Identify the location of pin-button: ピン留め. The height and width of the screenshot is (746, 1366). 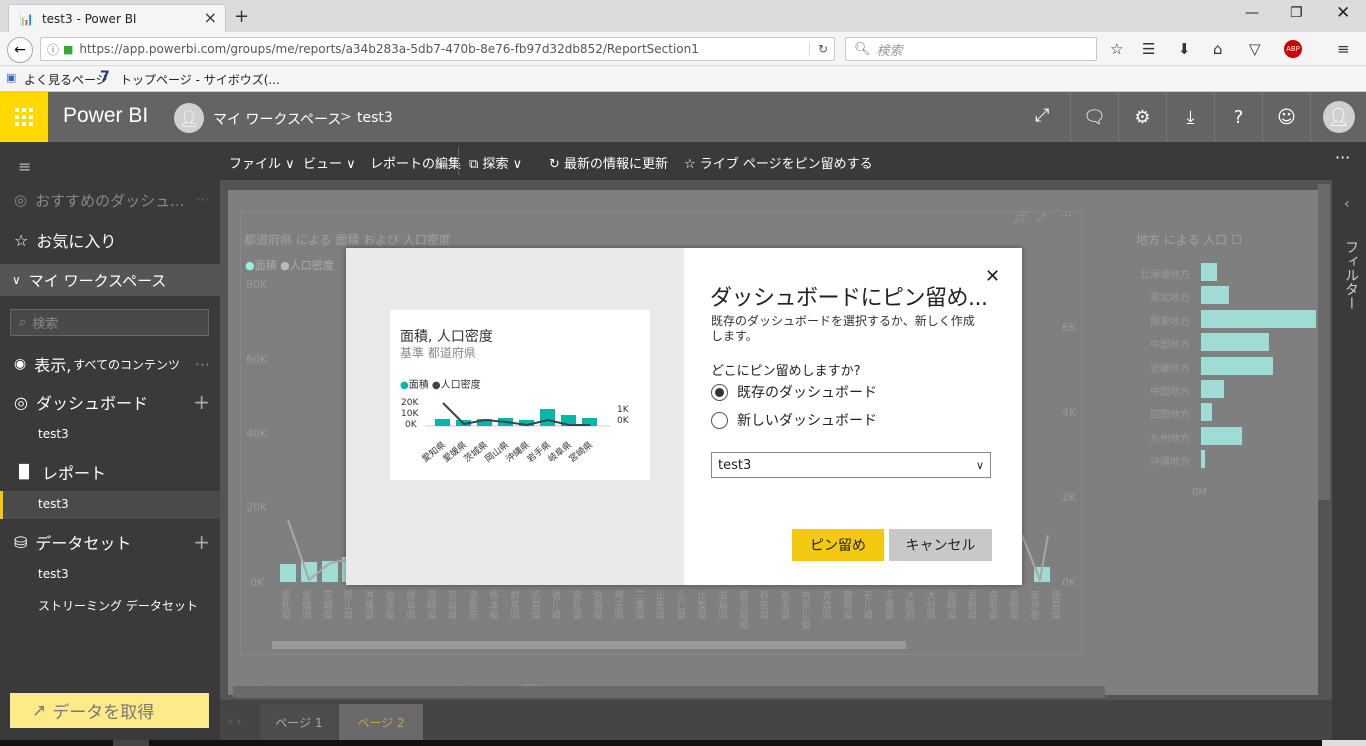
(838, 545).